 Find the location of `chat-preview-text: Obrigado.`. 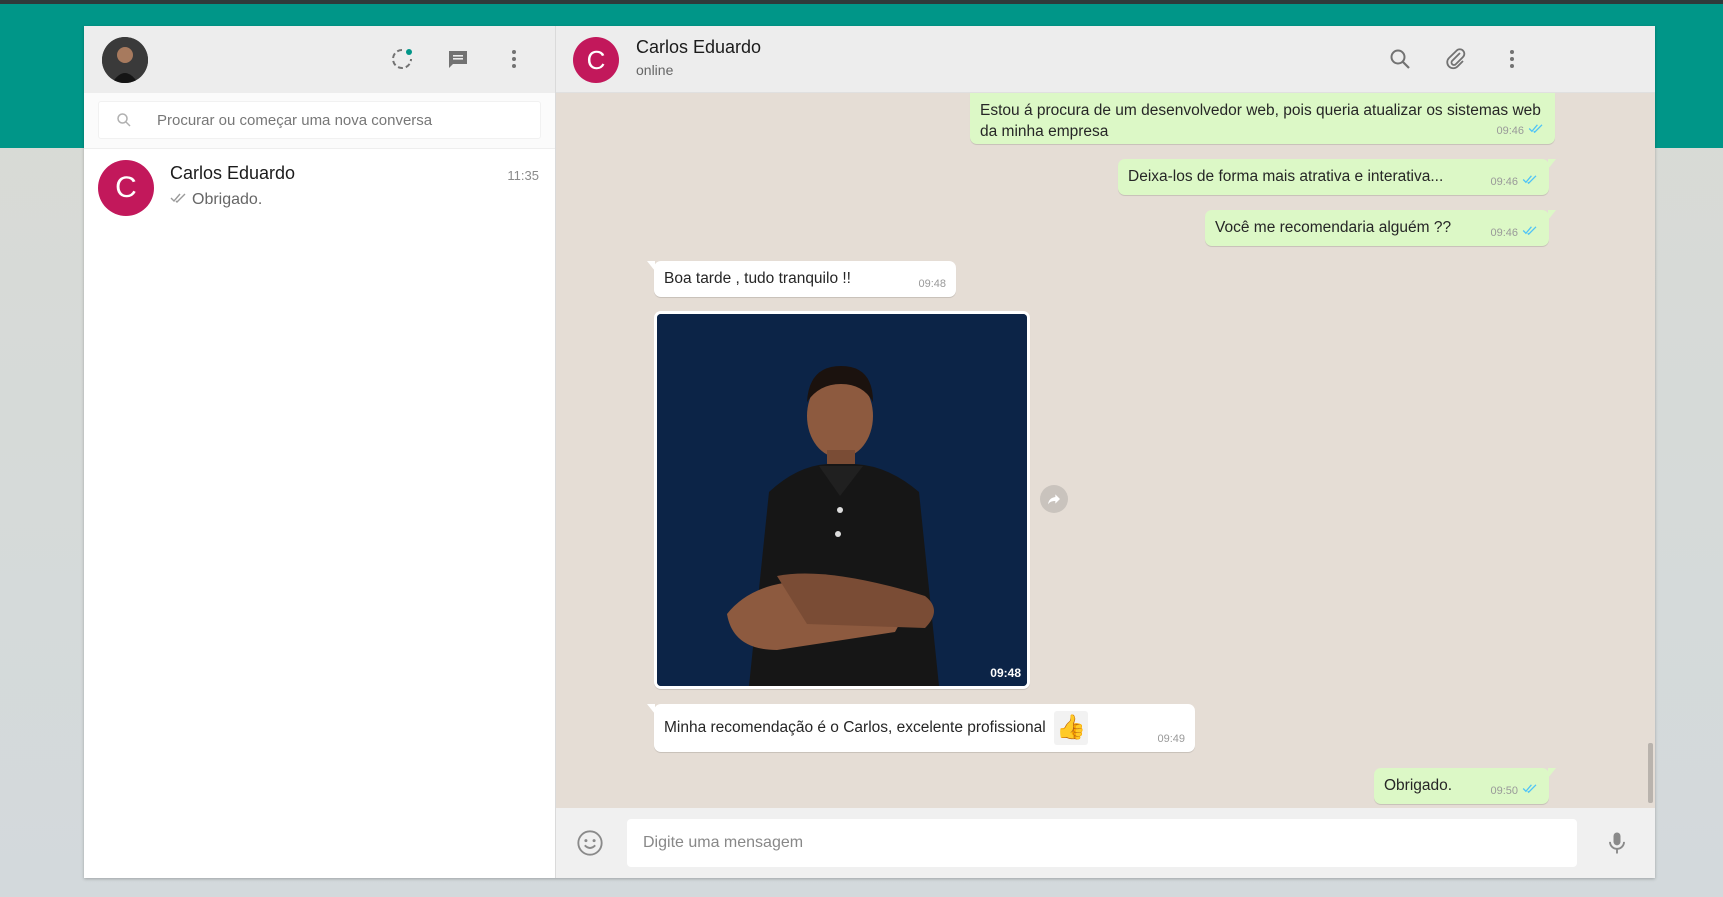

chat-preview-text: Obrigado. is located at coordinates (227, 199).